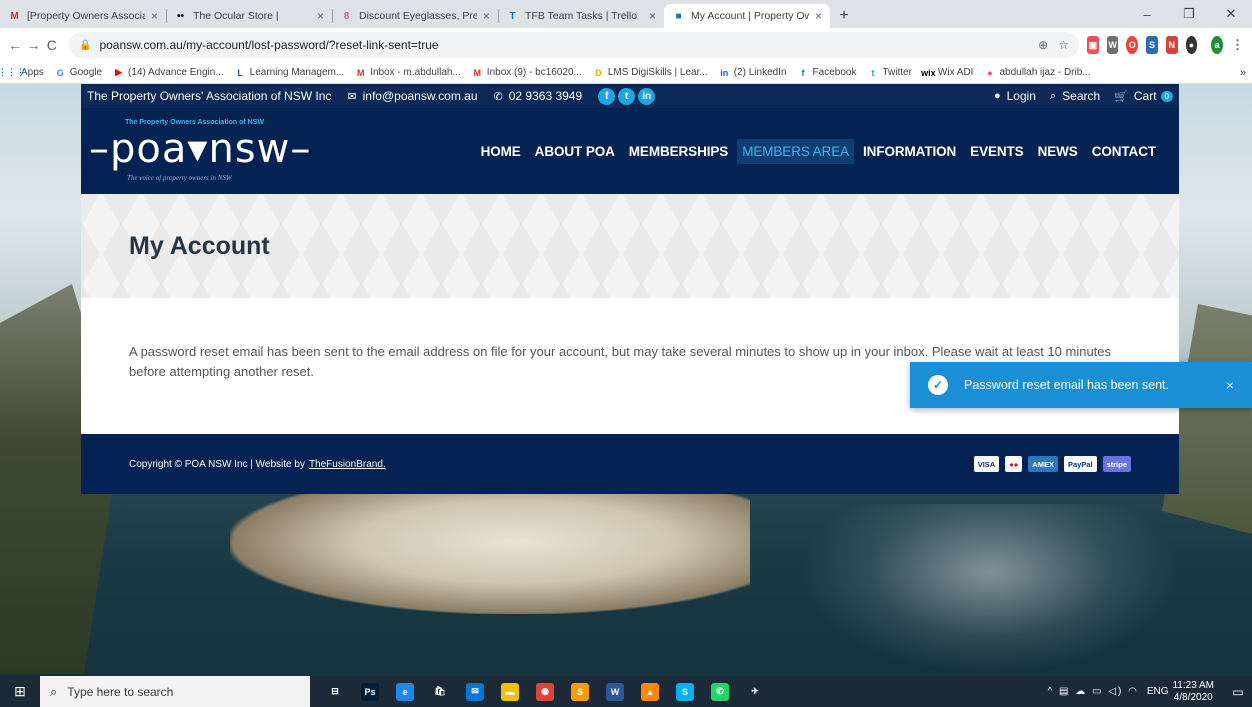  I want to click on user-icon: ●, so click(997, 96).